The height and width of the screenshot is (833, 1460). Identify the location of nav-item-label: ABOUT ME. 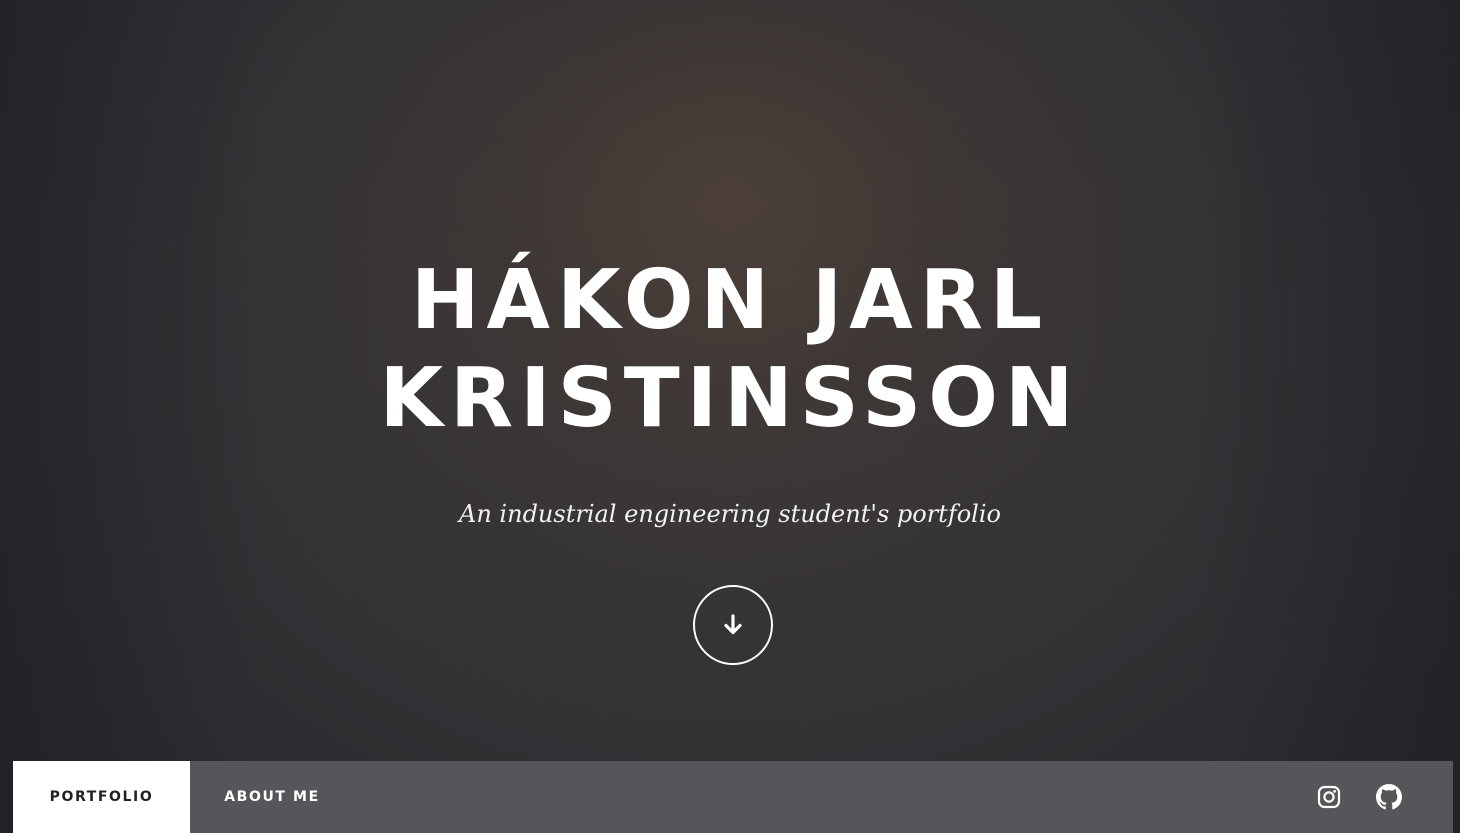
(272, 797).